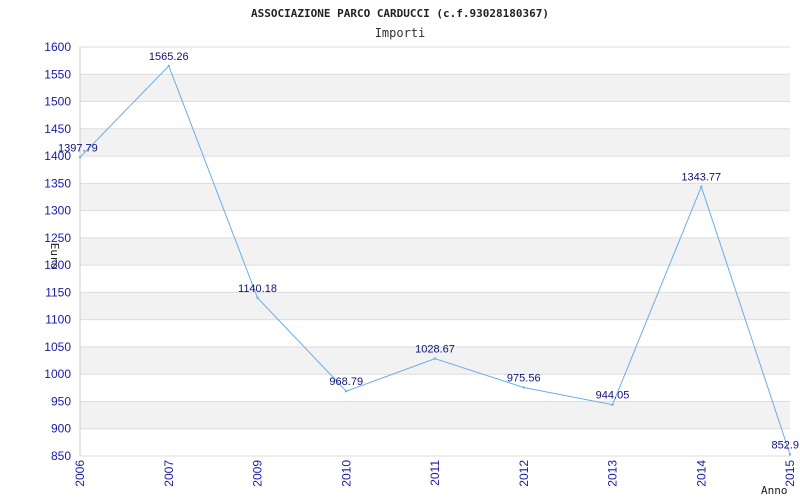  What do you see at coordinates (57, 183) in the screenshot?
I see `y-tick-label: 1350` at bounding box center [57, 183].